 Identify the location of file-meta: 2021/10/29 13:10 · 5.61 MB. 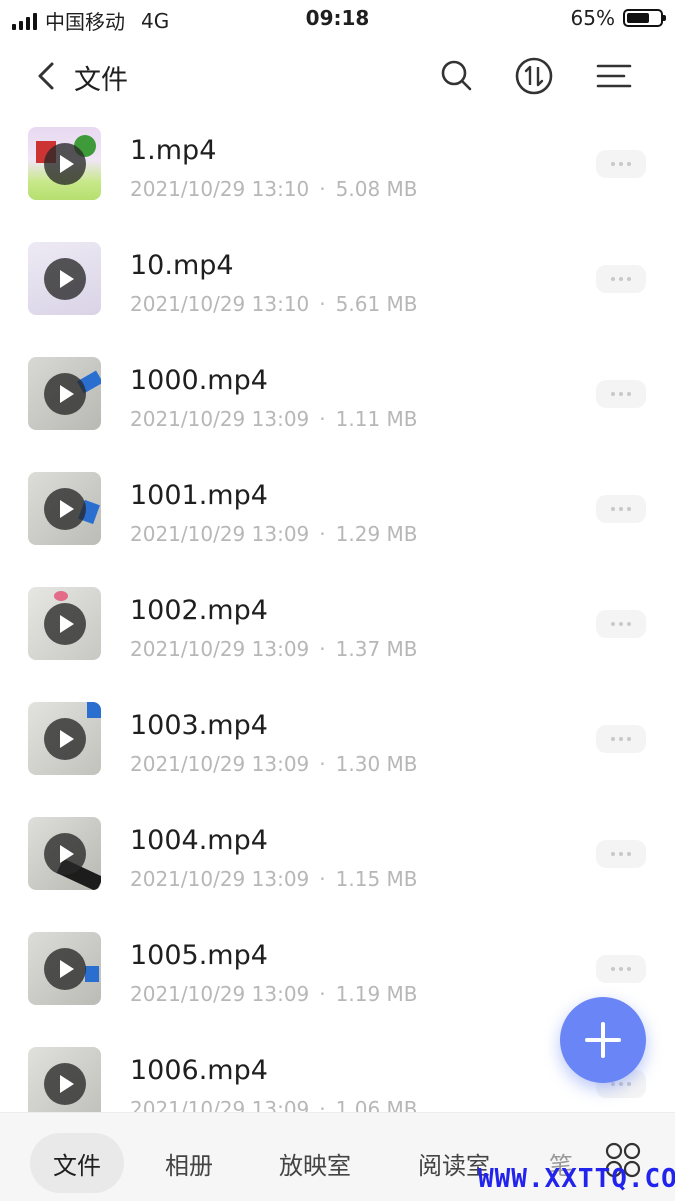
(274, 304).